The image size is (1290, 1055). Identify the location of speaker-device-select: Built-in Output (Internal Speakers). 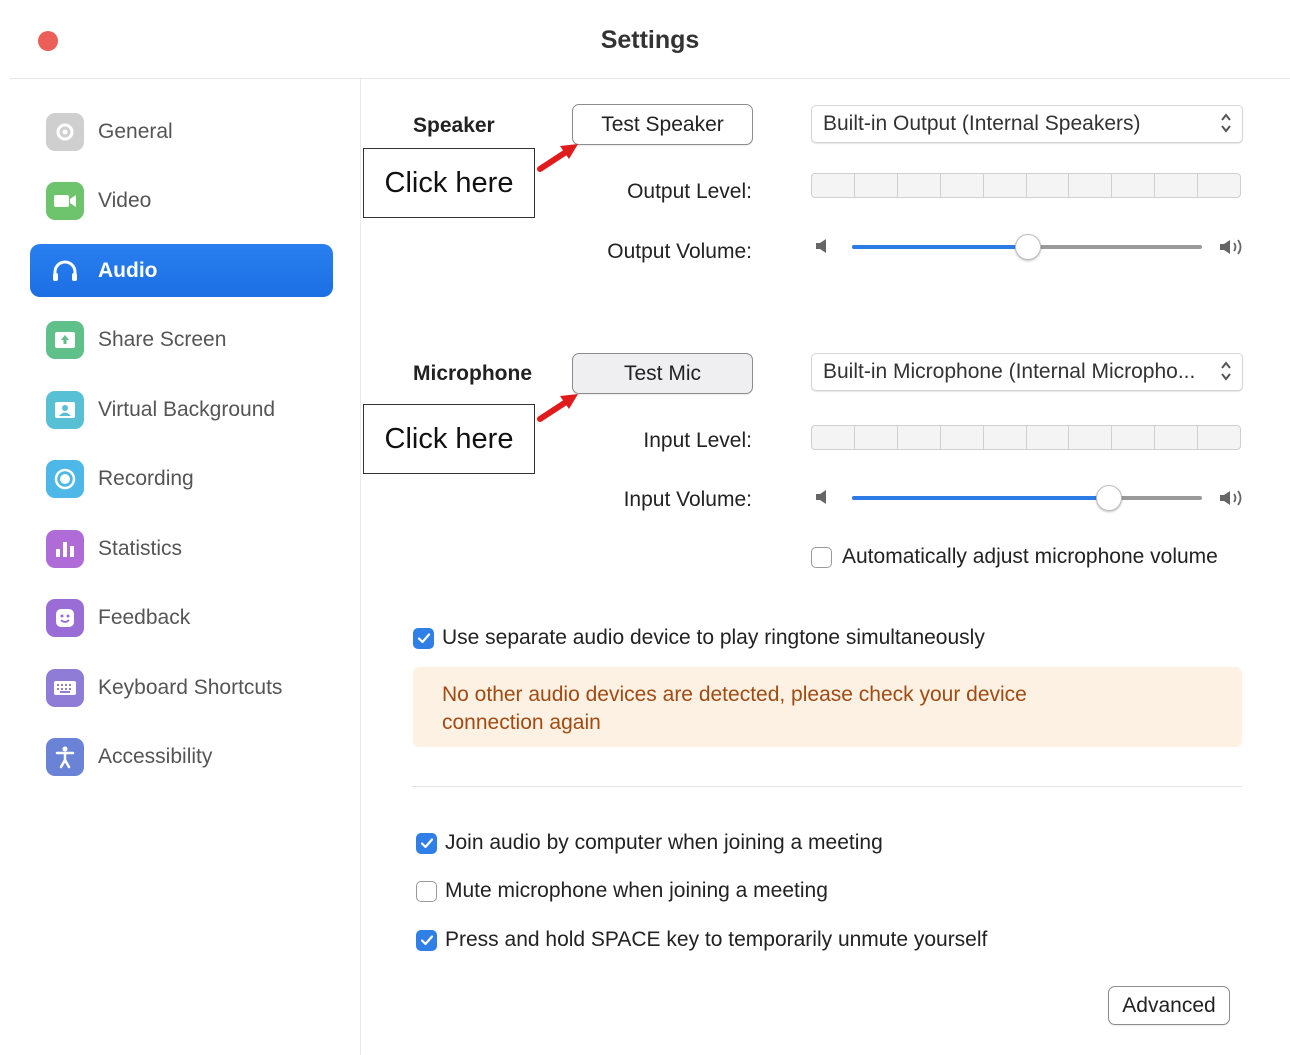
(1027, 124).